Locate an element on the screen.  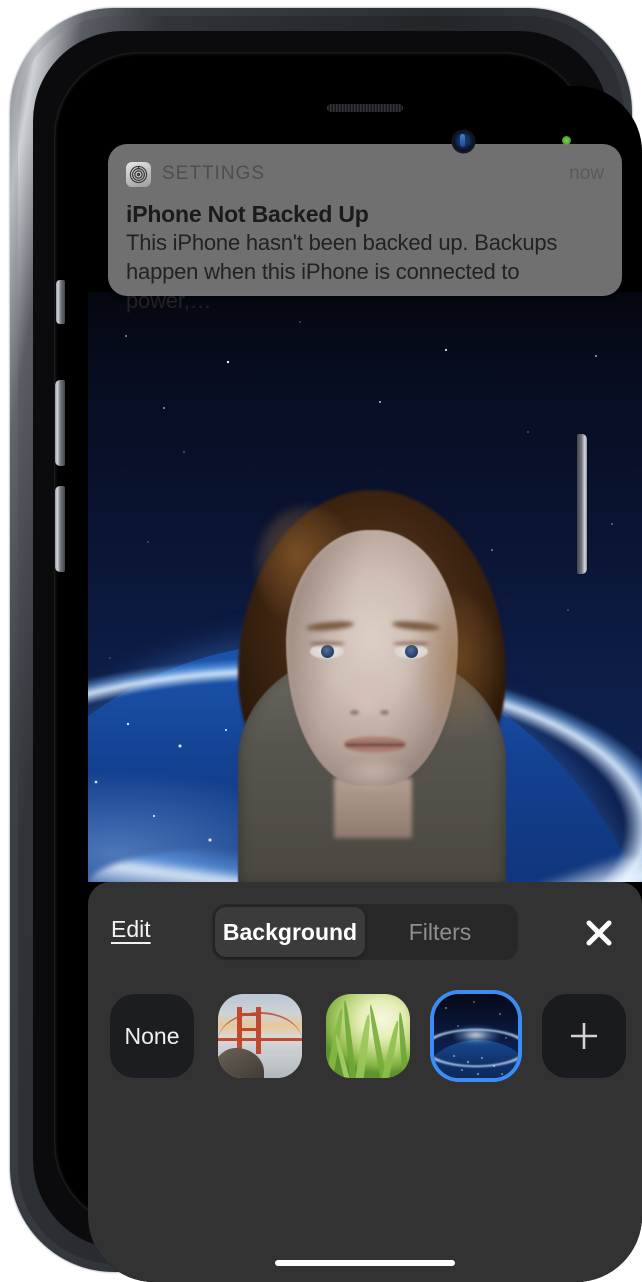
nostril-left is located at coordinates (354, 712).